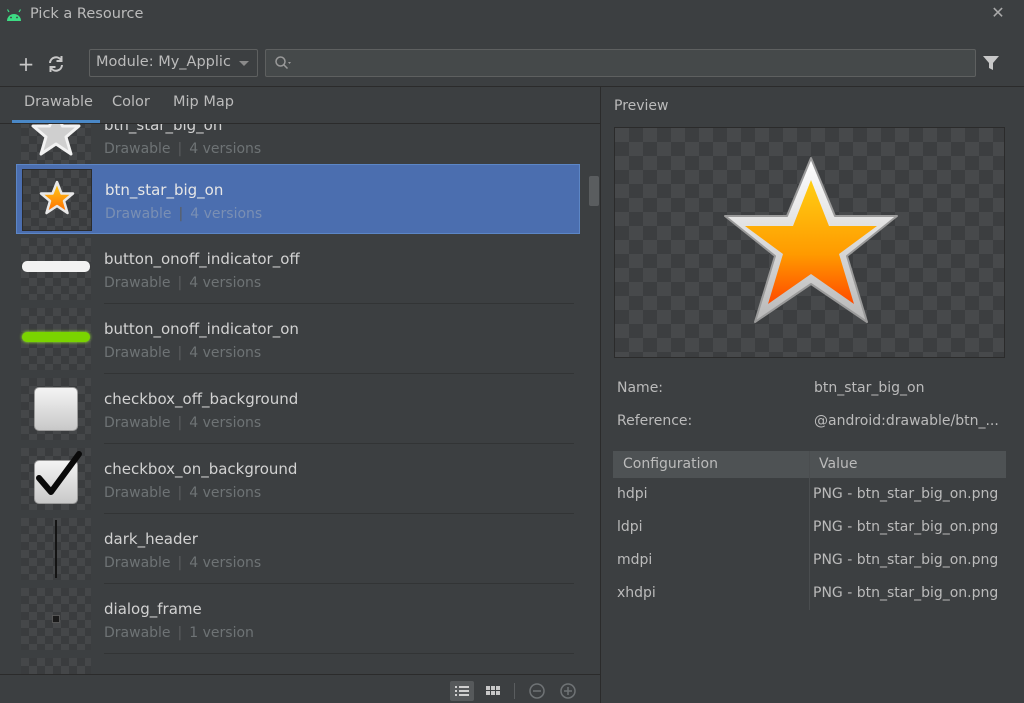 The image size is (1024, 703). I want to click on list-item: dialog_frame Drawable | 1 version, so click(298, 619).